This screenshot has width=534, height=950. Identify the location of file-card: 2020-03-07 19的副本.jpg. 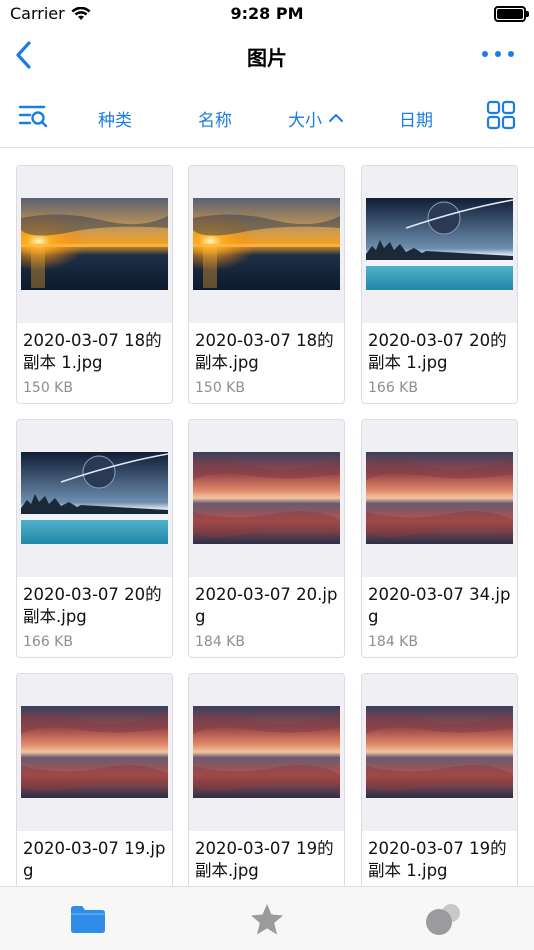
(266, 779).